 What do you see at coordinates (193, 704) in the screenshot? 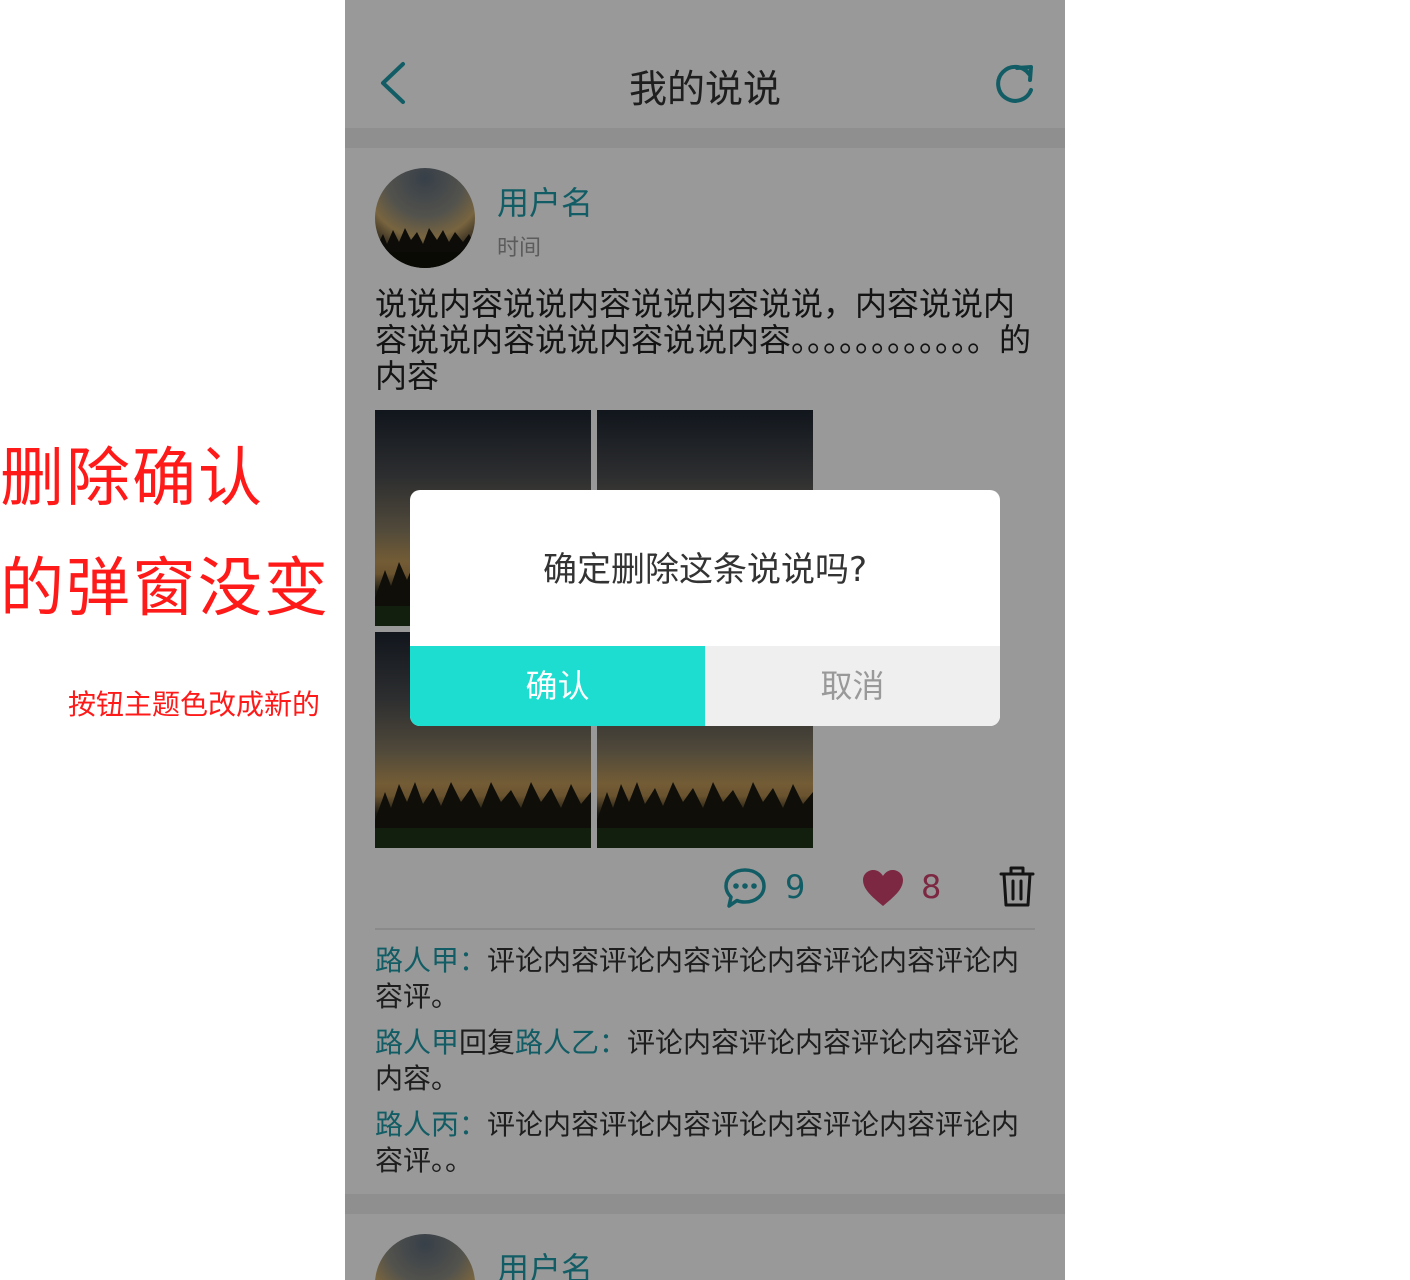
I see `annotation-note: 按钮主题色改成新的` at bounding box center [193, 704].